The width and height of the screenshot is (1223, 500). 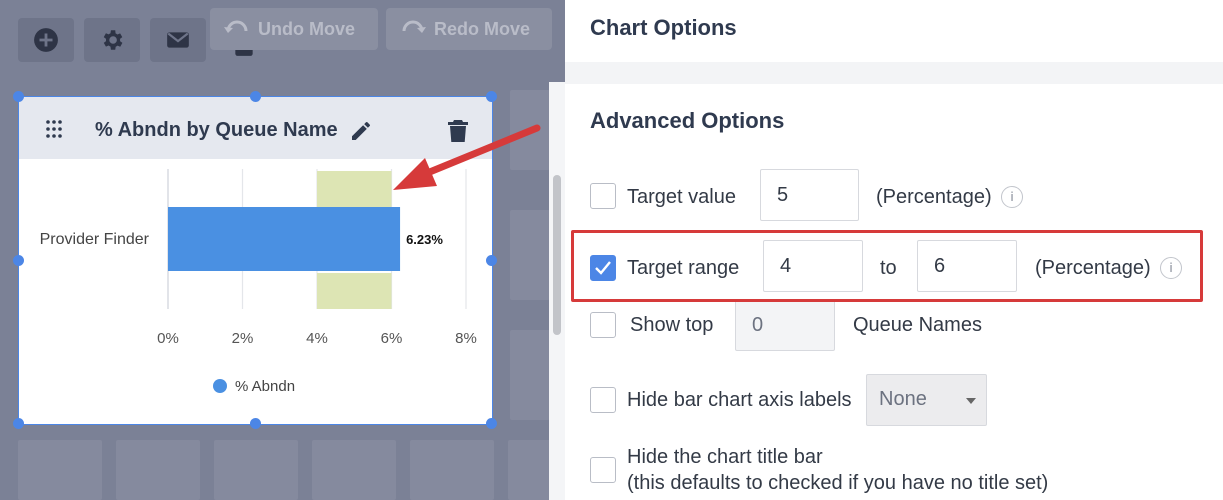 I want to click on bar, so click(x=284, y=239).